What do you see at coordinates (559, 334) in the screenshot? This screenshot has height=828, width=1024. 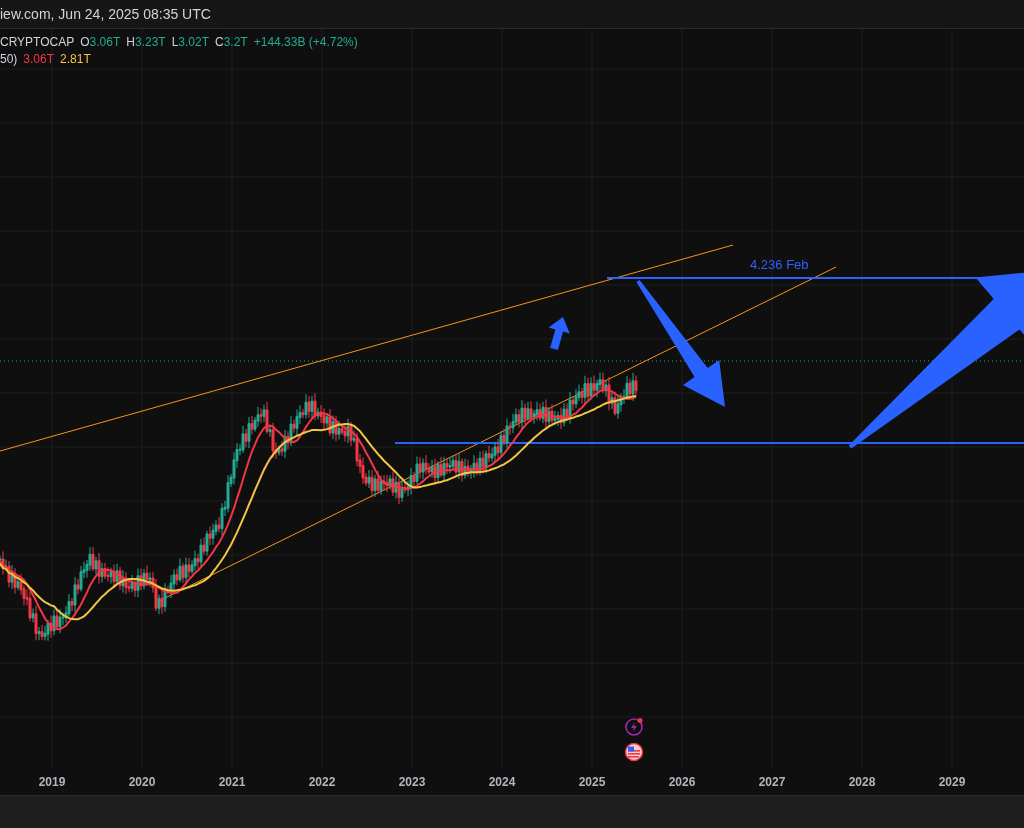 I see `arrow-up-icon` at bounding box center [559, 334].